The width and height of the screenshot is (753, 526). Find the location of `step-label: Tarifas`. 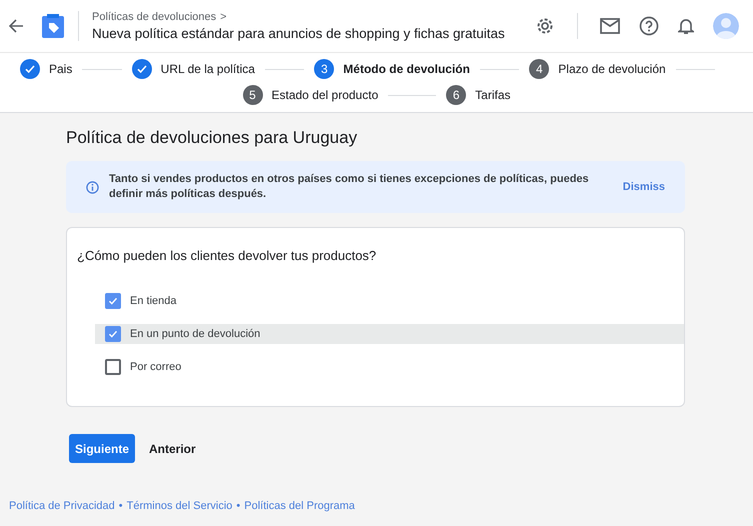

step-label: Tarifas is located at coordinates (492, 95).